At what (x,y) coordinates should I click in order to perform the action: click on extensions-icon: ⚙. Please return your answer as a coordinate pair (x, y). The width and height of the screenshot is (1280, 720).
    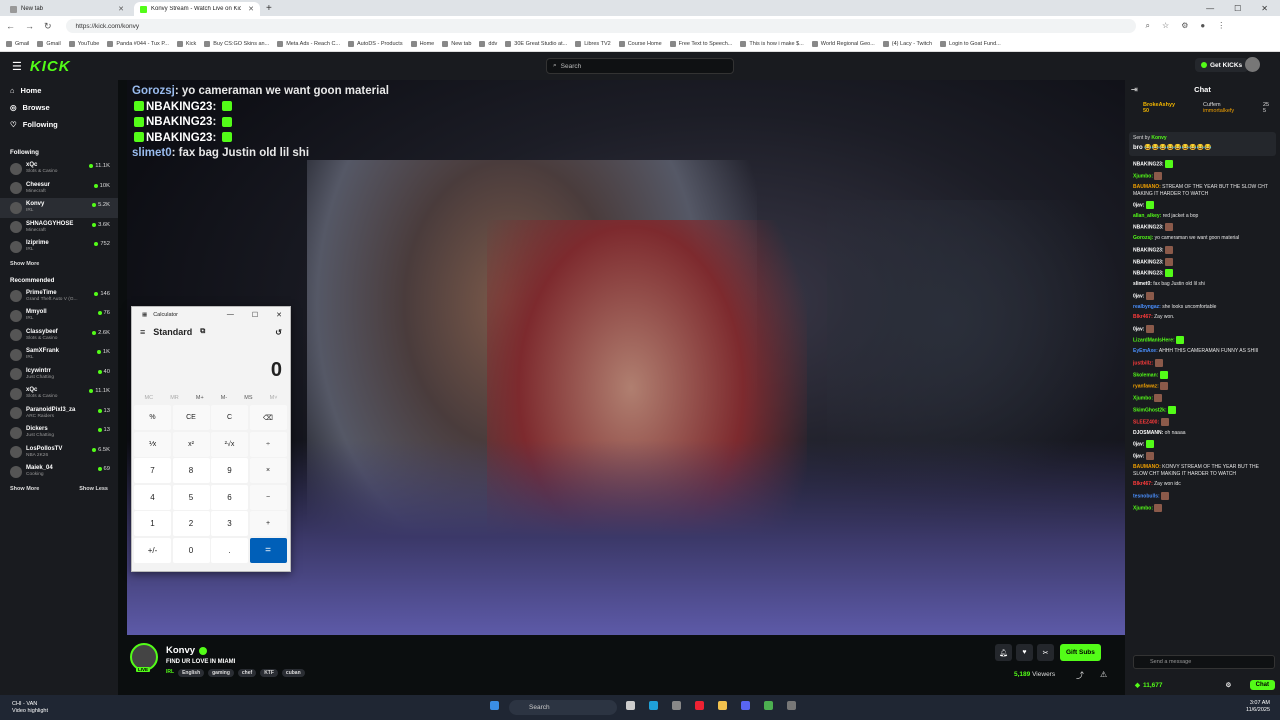
    Looking at the image, I should click on (1184, 26).